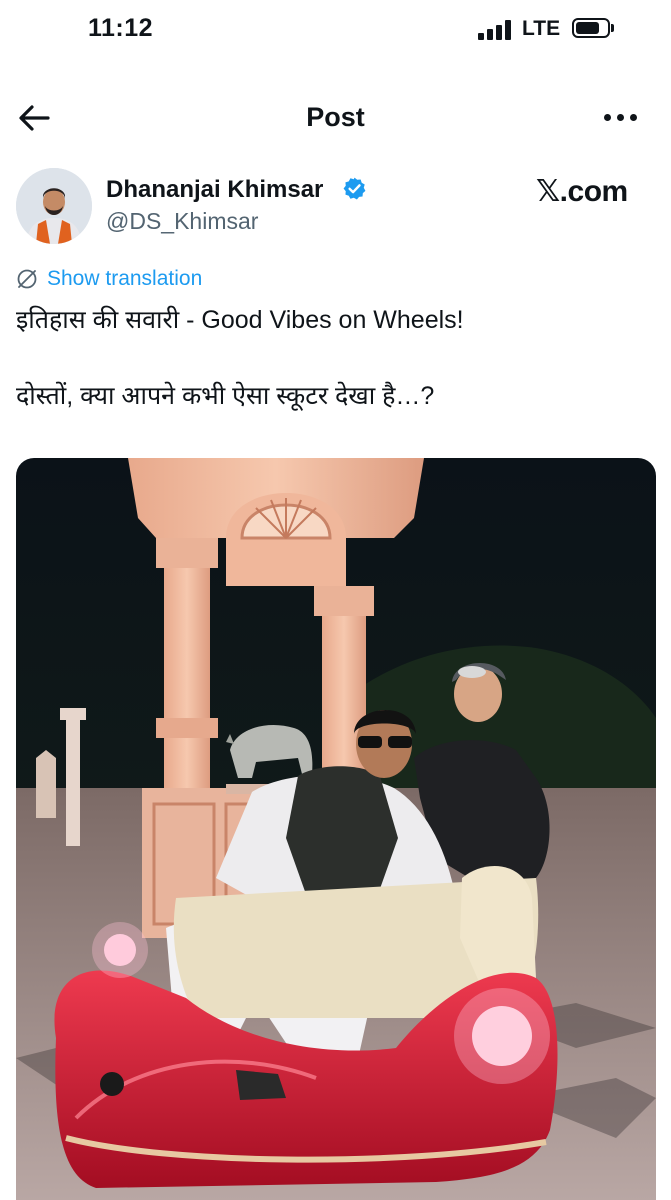 The image size is (671, 1200). What do you see at coordinates (121, 28) in the screenshot?
I see `status-time: 11:12` at bounding box center [121, 28].